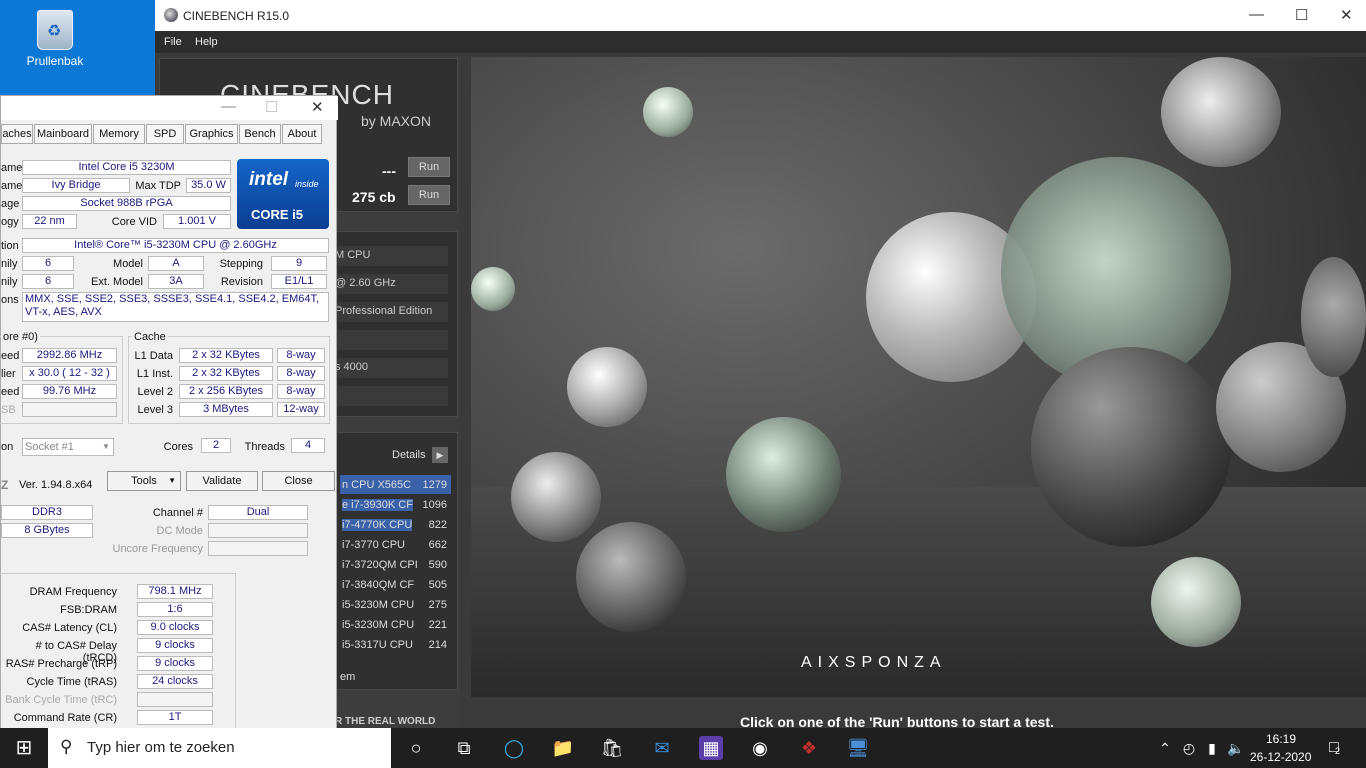 The width and height of the screenshot is (1366, 768). Describe the element at coordinates (69, 628) in the screenshot. I see `timing-label: CAS# Latency (CL)` at that location.